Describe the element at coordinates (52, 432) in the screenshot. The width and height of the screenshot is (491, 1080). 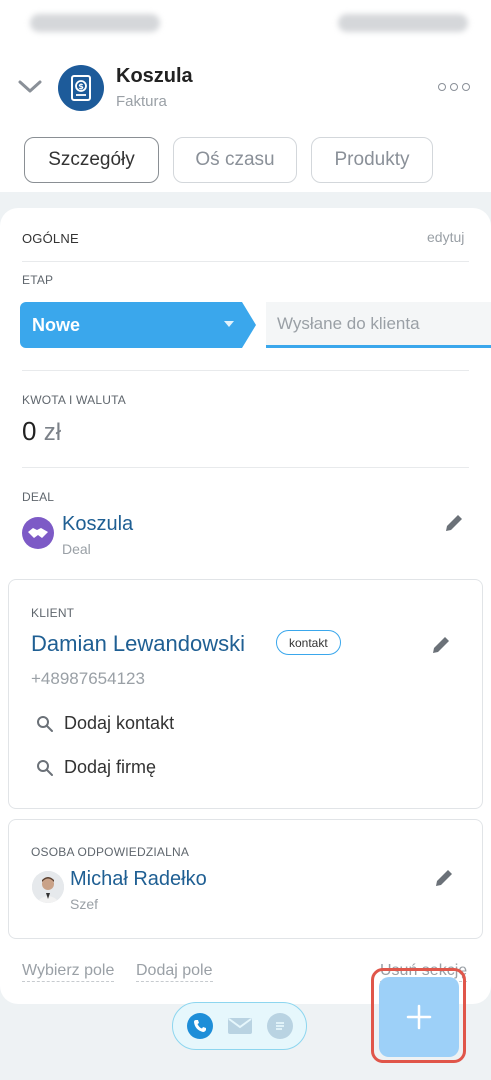
I see `amount-currency: zł` at that location.